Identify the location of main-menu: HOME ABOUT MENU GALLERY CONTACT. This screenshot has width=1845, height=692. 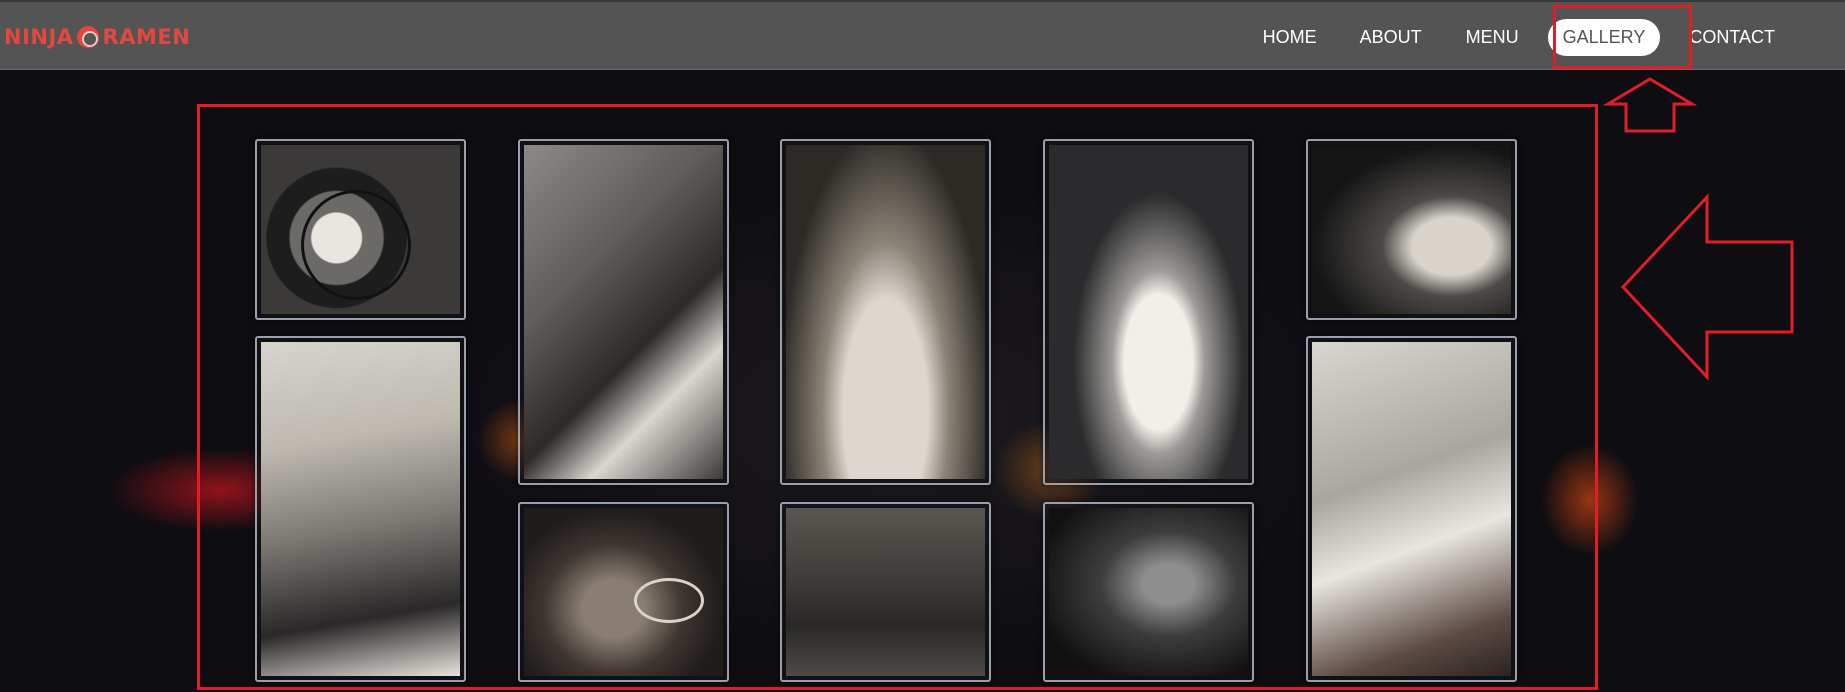
(1543, 37).